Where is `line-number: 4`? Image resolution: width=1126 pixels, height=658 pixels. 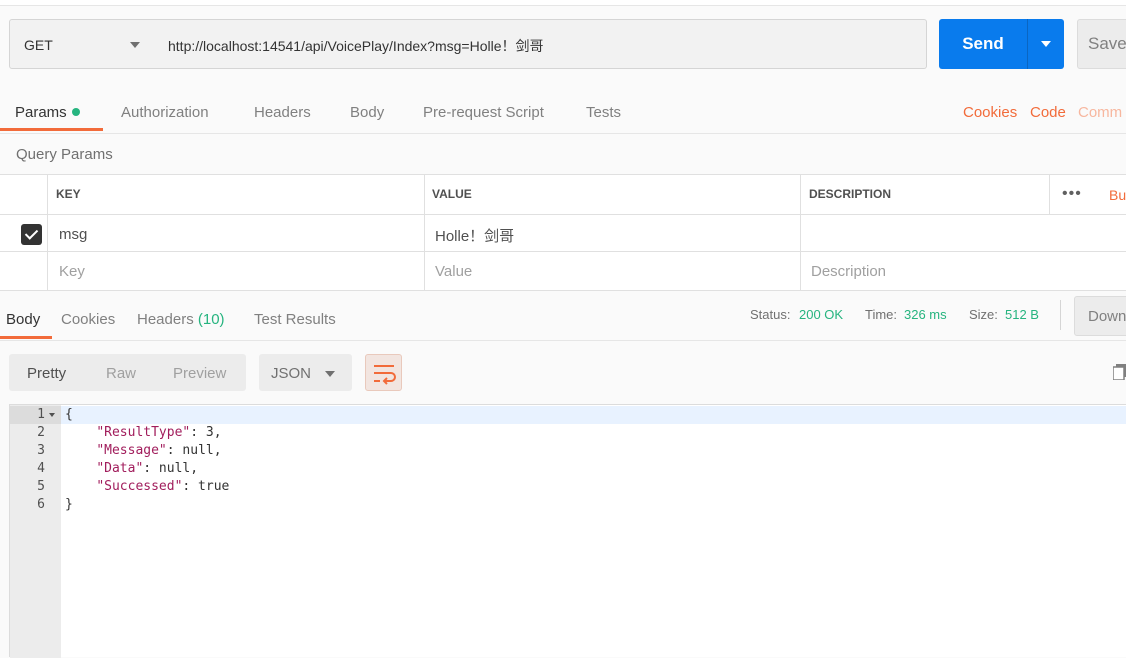
line-number: 4 is located at coordinates (41, 468).